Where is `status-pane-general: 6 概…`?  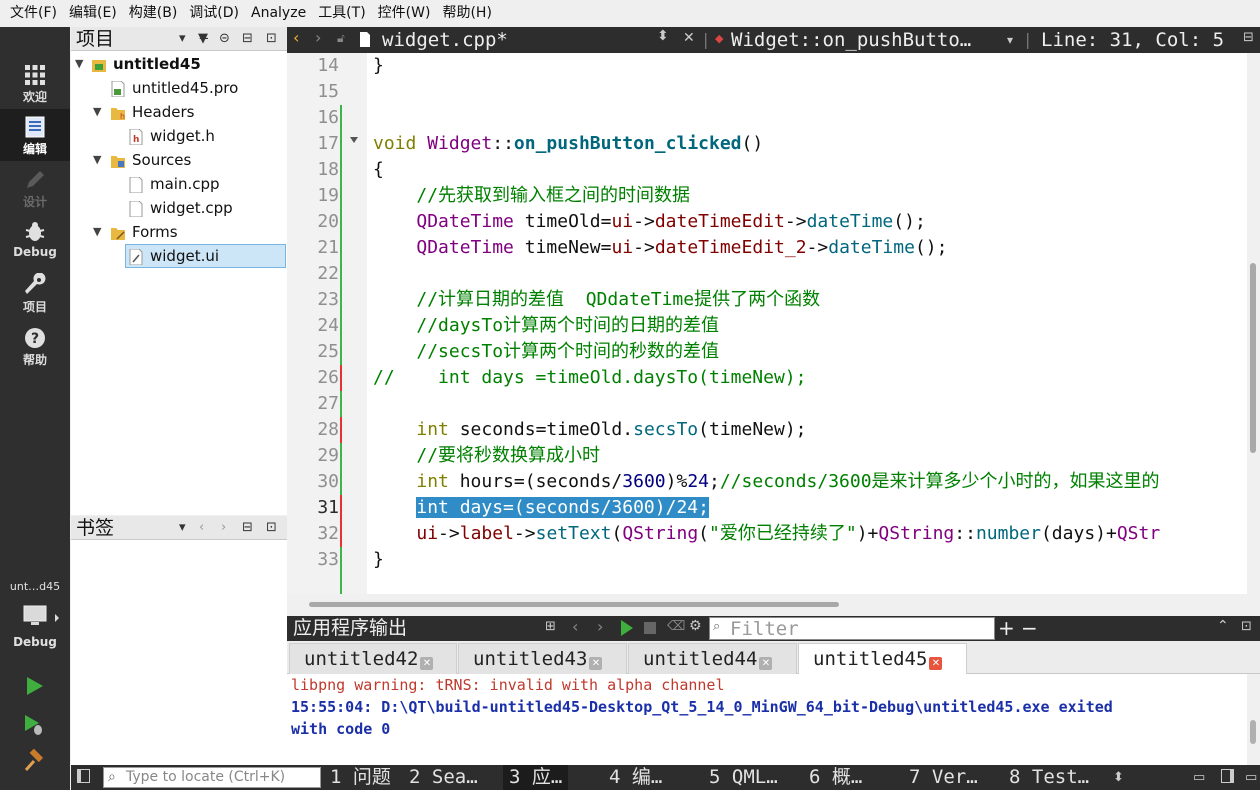 status-pane-general: 6 概… is located at coordinates (835, 777).